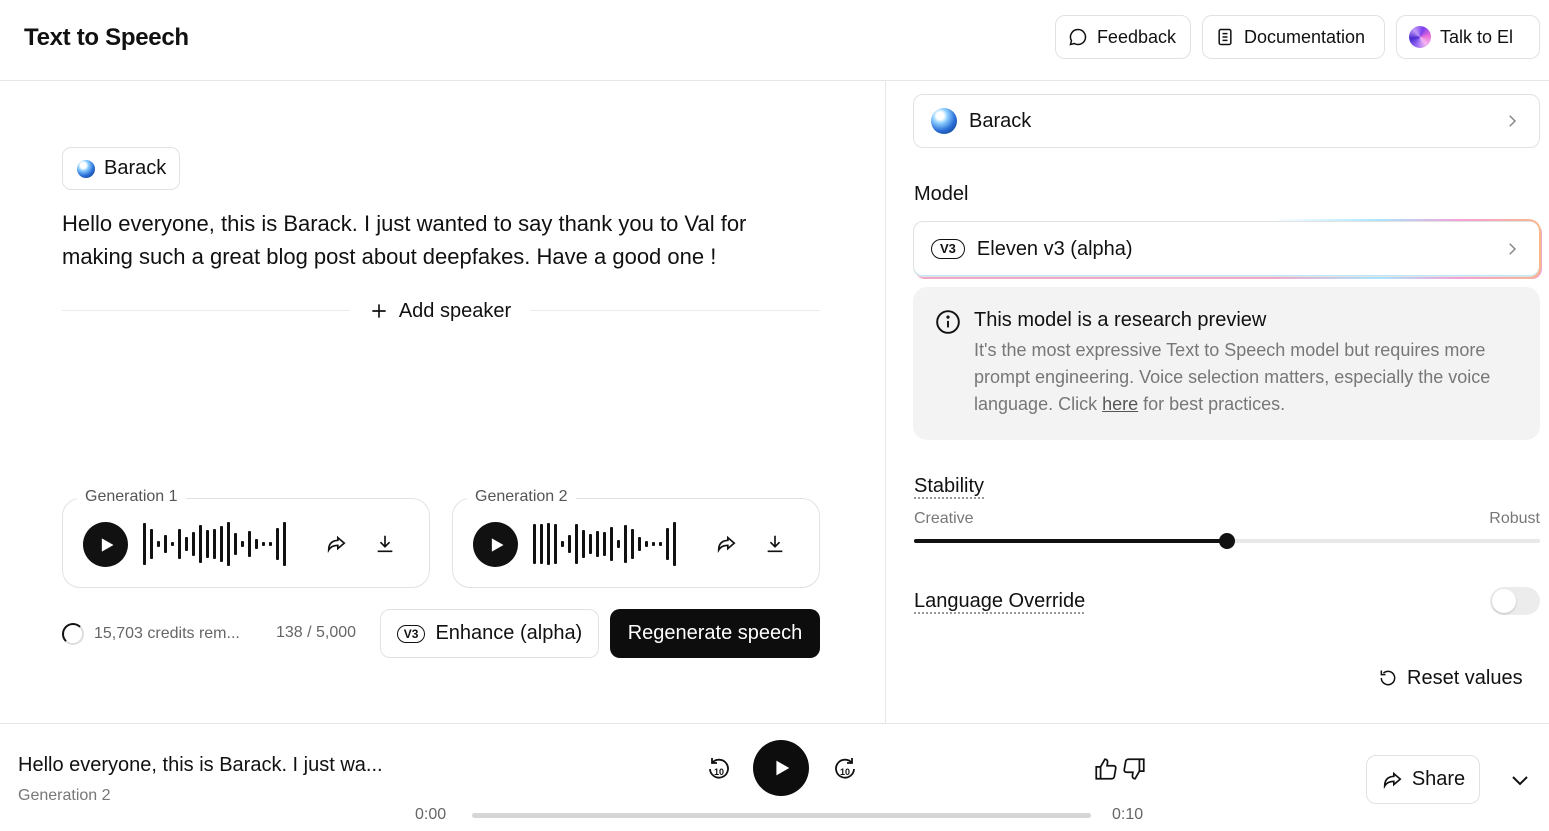  Describe the element at coordinates (455, 310) in the screenshot. I see `add-speaker-label: Add speaker` at that location.